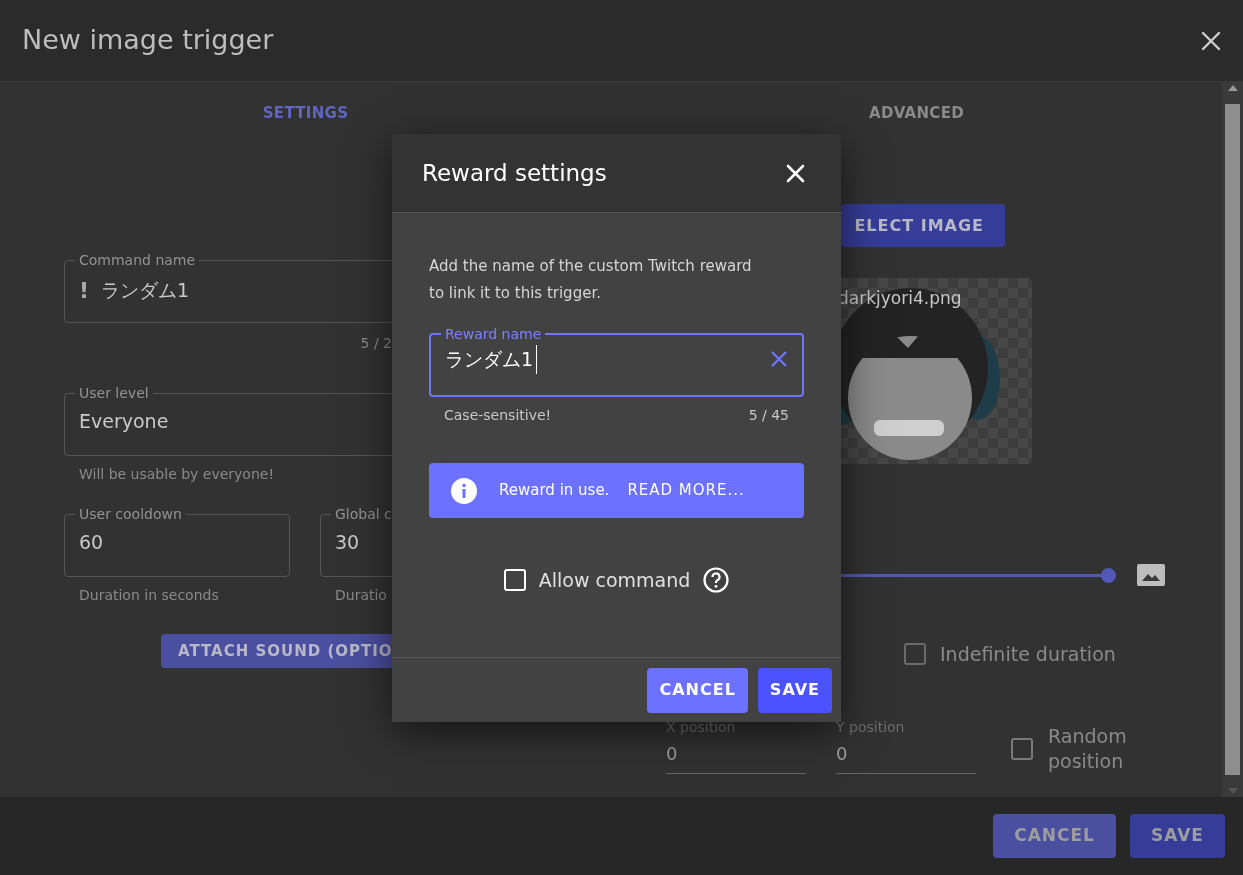  What do you see at coordinates (1232, 88) in the screenshot?
I see `scroll-up-icon` at bounding box center [1232, 88].